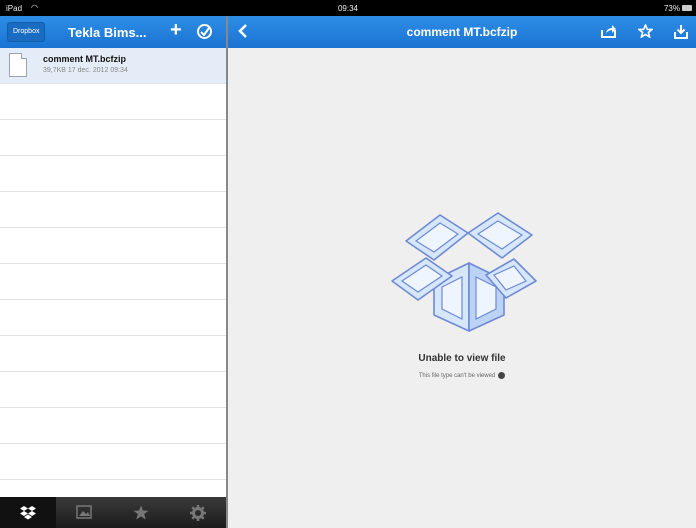 This screenshot has height=528, width=696. I want to click on add-button: +, so click(176, 30).